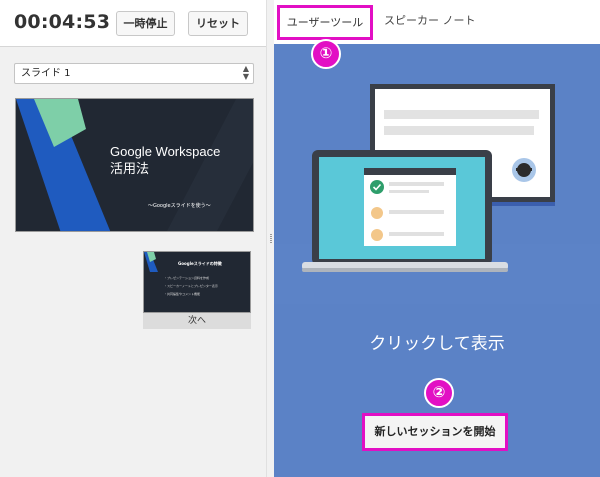 This screenshot has width=600, height=477. I want to click on next-slide-bullet: ・プレゼンテーション資料を作成, so click(186, 278).